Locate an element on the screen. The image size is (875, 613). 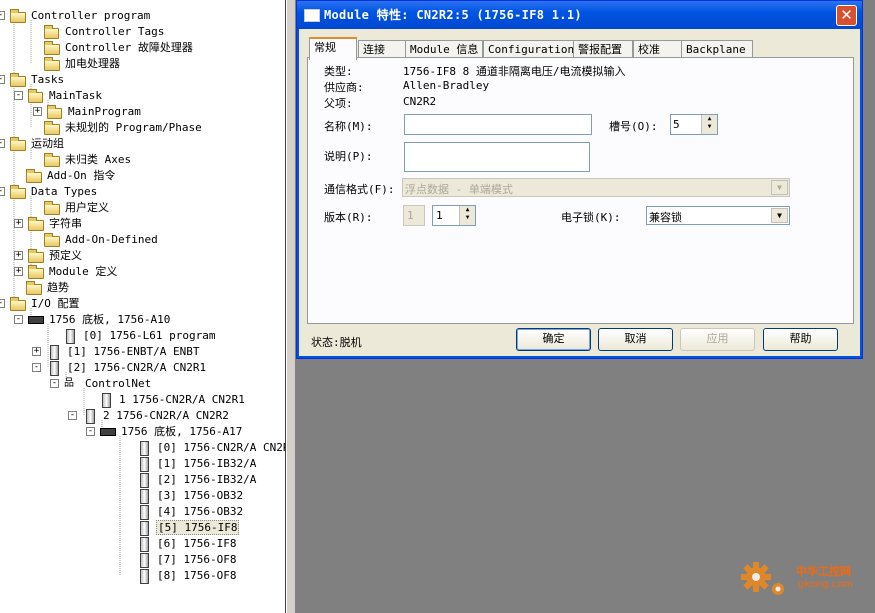
electronic-key-dropdown-icon: ▼ is located at coordinates (779, 215).